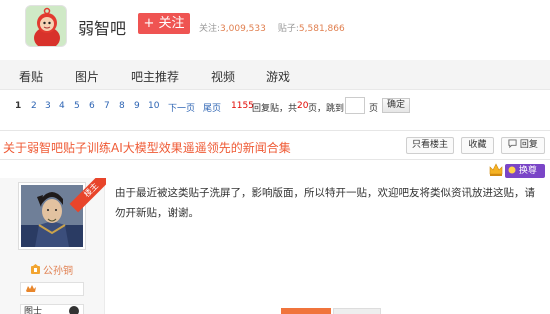  I want to click on reply-button: 回复, so click(523, 145).